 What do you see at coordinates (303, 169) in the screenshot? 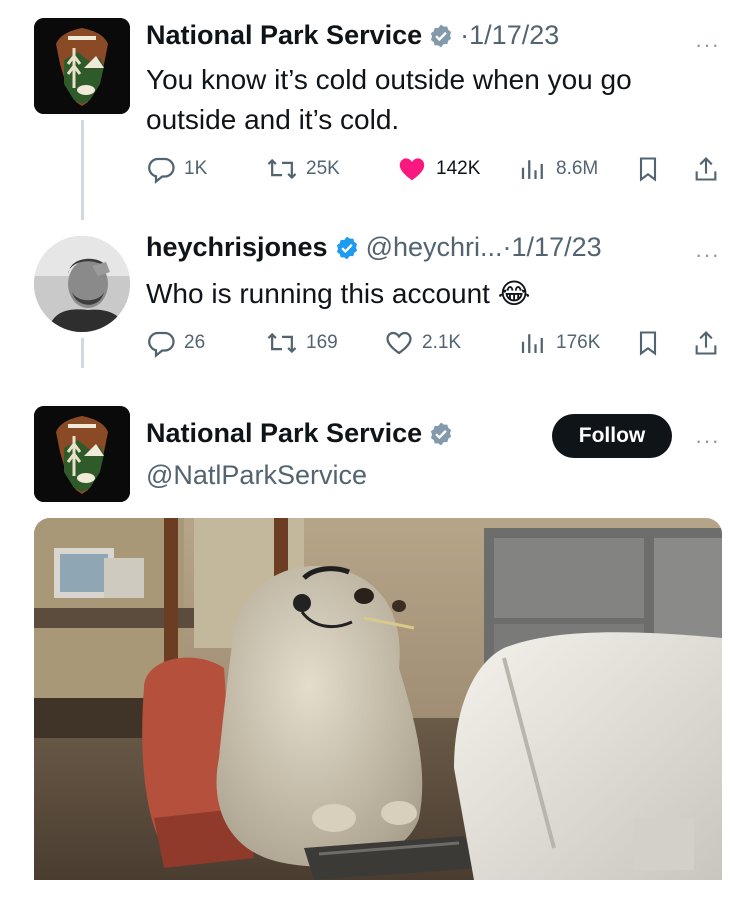
I see `retweet-button: 25K` at bounding box center [303, 169].